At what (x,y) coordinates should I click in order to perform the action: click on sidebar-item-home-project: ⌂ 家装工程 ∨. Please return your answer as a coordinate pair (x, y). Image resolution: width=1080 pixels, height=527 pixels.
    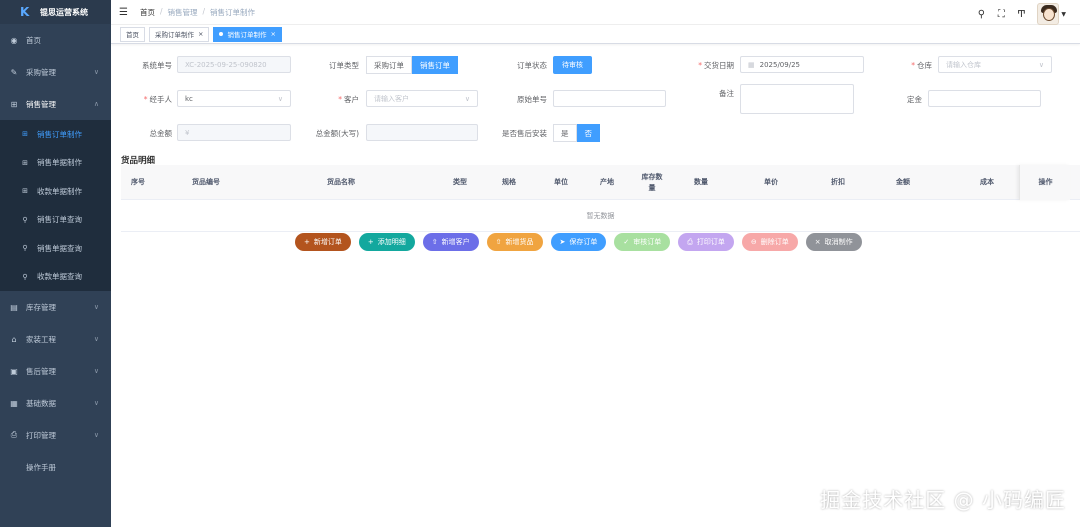
    Looking at the image, I should click on (55, 339).